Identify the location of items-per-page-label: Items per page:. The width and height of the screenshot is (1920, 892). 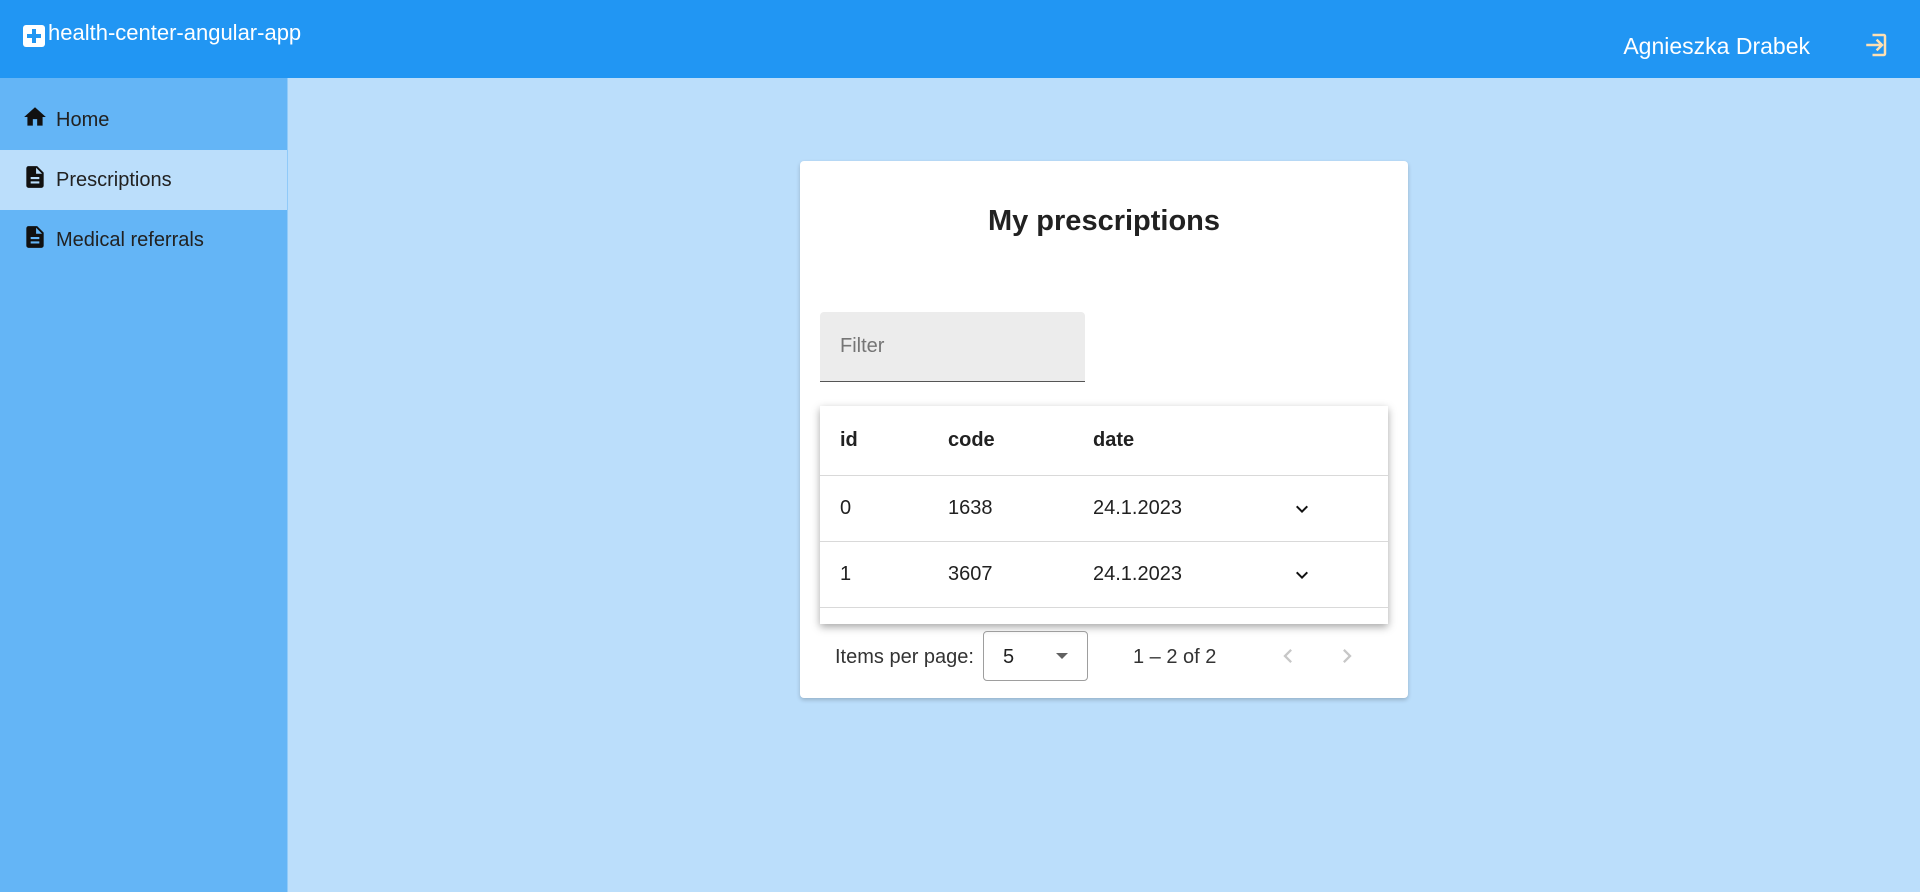
(904, 657).